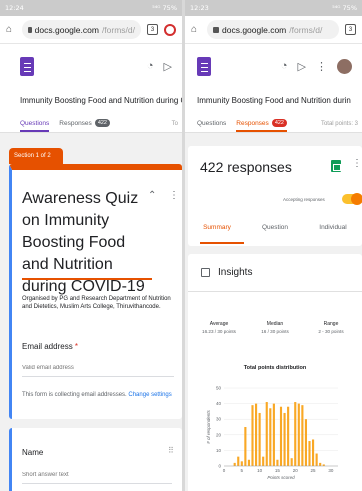 The height and width of the screenshot is (491, 362). I want to click on total-points-text: Total points: 3, so click(339, 124).